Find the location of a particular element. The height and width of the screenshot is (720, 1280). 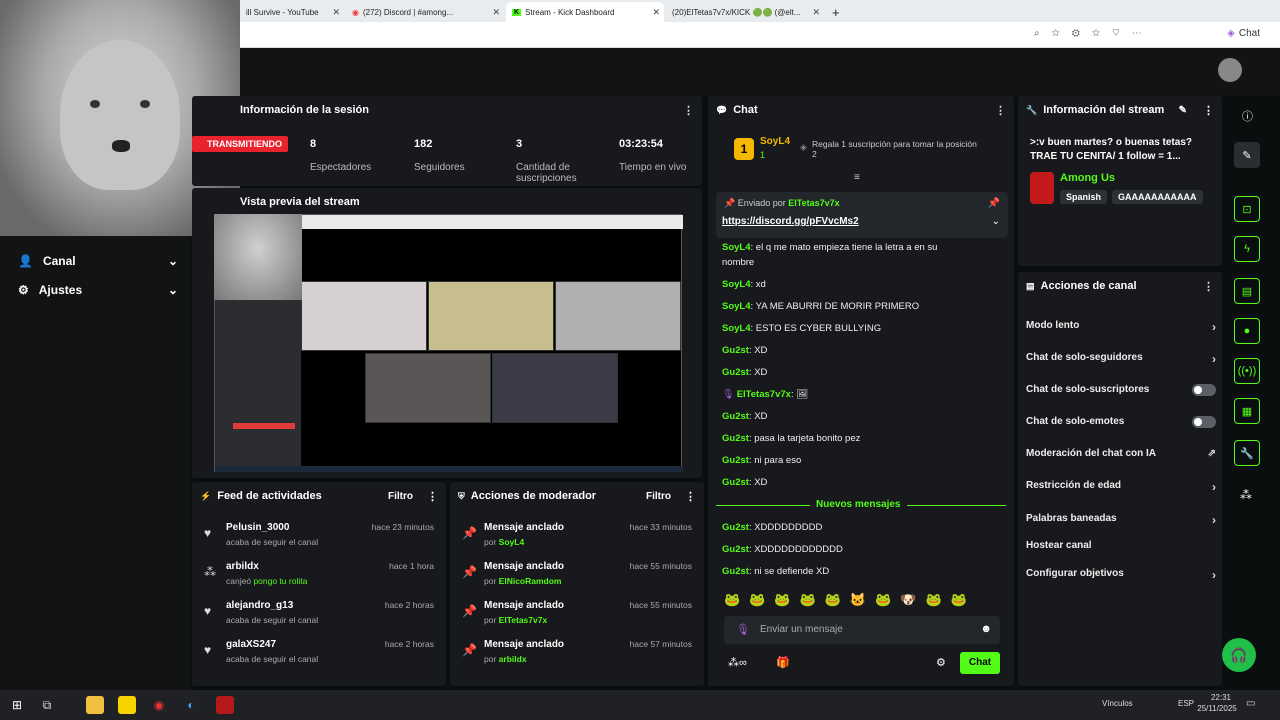

feed-user: alejandro_g13 is located at coordinates (259, 605).